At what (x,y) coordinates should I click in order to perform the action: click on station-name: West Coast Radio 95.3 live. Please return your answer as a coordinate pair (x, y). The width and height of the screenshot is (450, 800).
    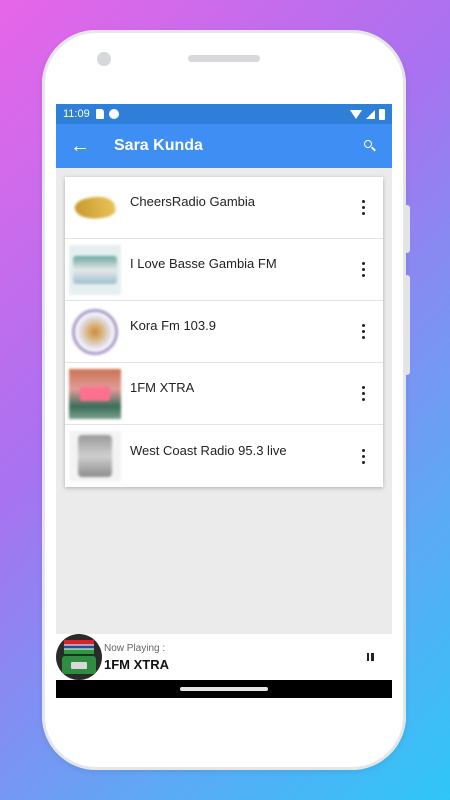
    Looking at the image, I should click on (208, 450).